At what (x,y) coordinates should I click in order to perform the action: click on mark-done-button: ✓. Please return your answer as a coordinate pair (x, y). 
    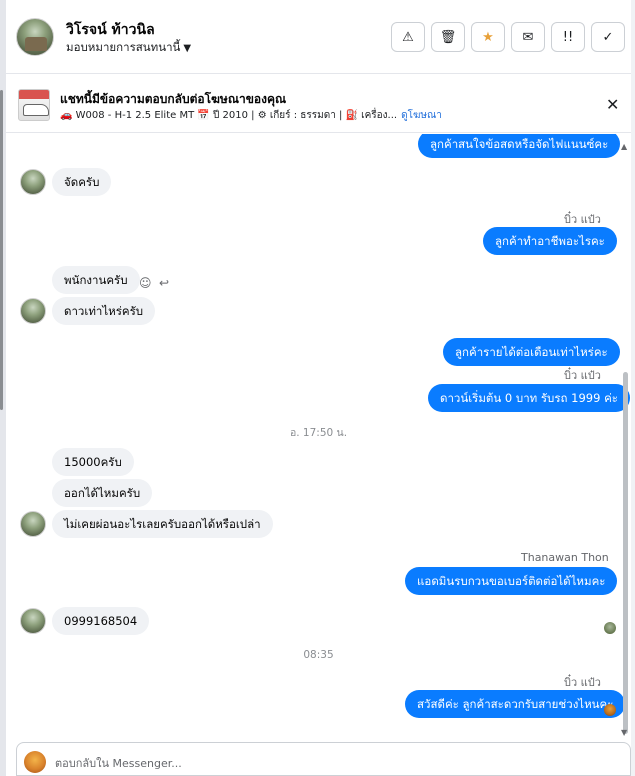
    Looking at the image, I should click on (608, 37).